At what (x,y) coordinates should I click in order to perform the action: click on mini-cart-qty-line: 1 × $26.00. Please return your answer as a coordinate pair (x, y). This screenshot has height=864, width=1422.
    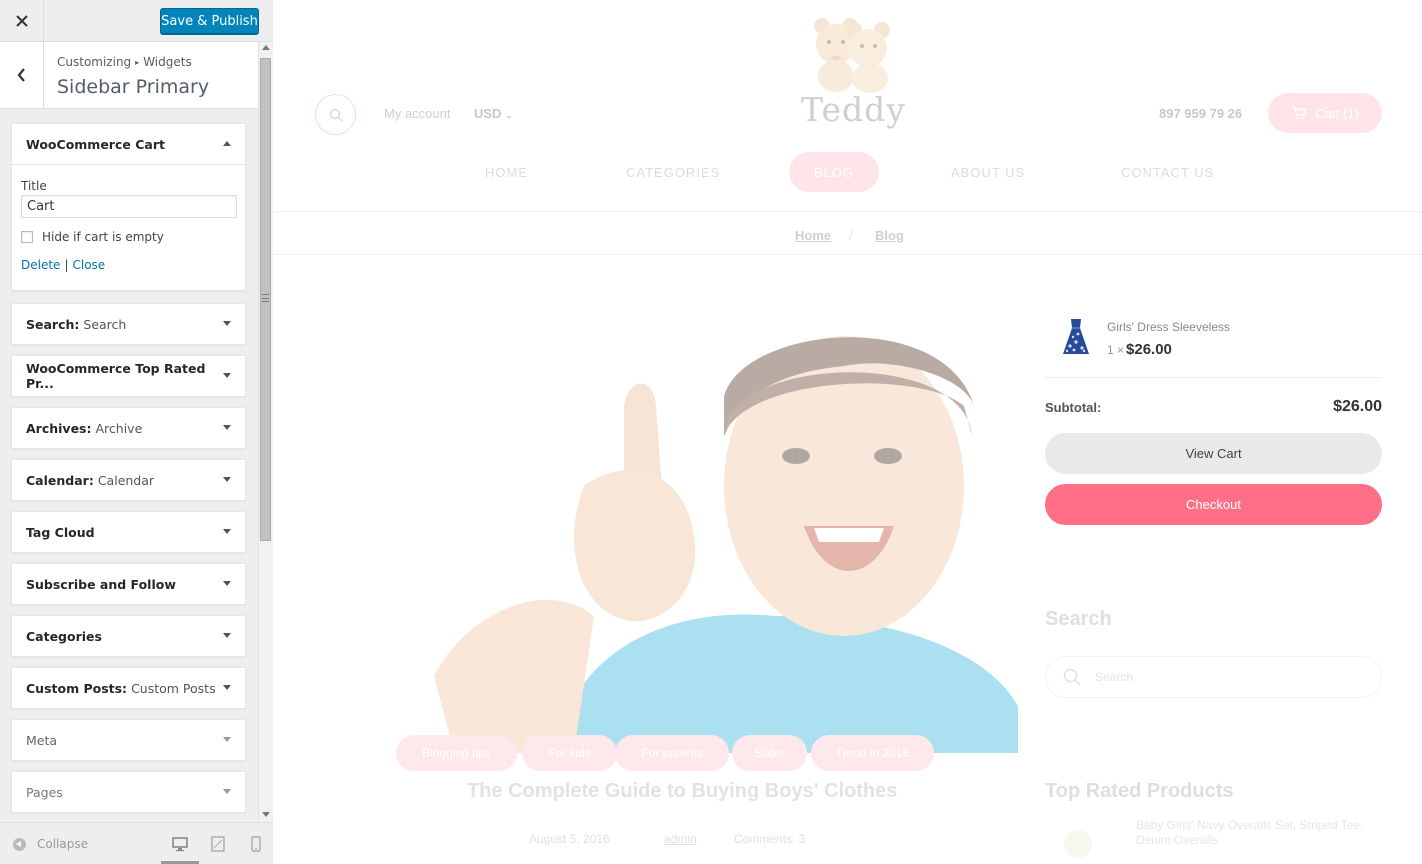
    Looking at the image, I should click on (1139, 349).